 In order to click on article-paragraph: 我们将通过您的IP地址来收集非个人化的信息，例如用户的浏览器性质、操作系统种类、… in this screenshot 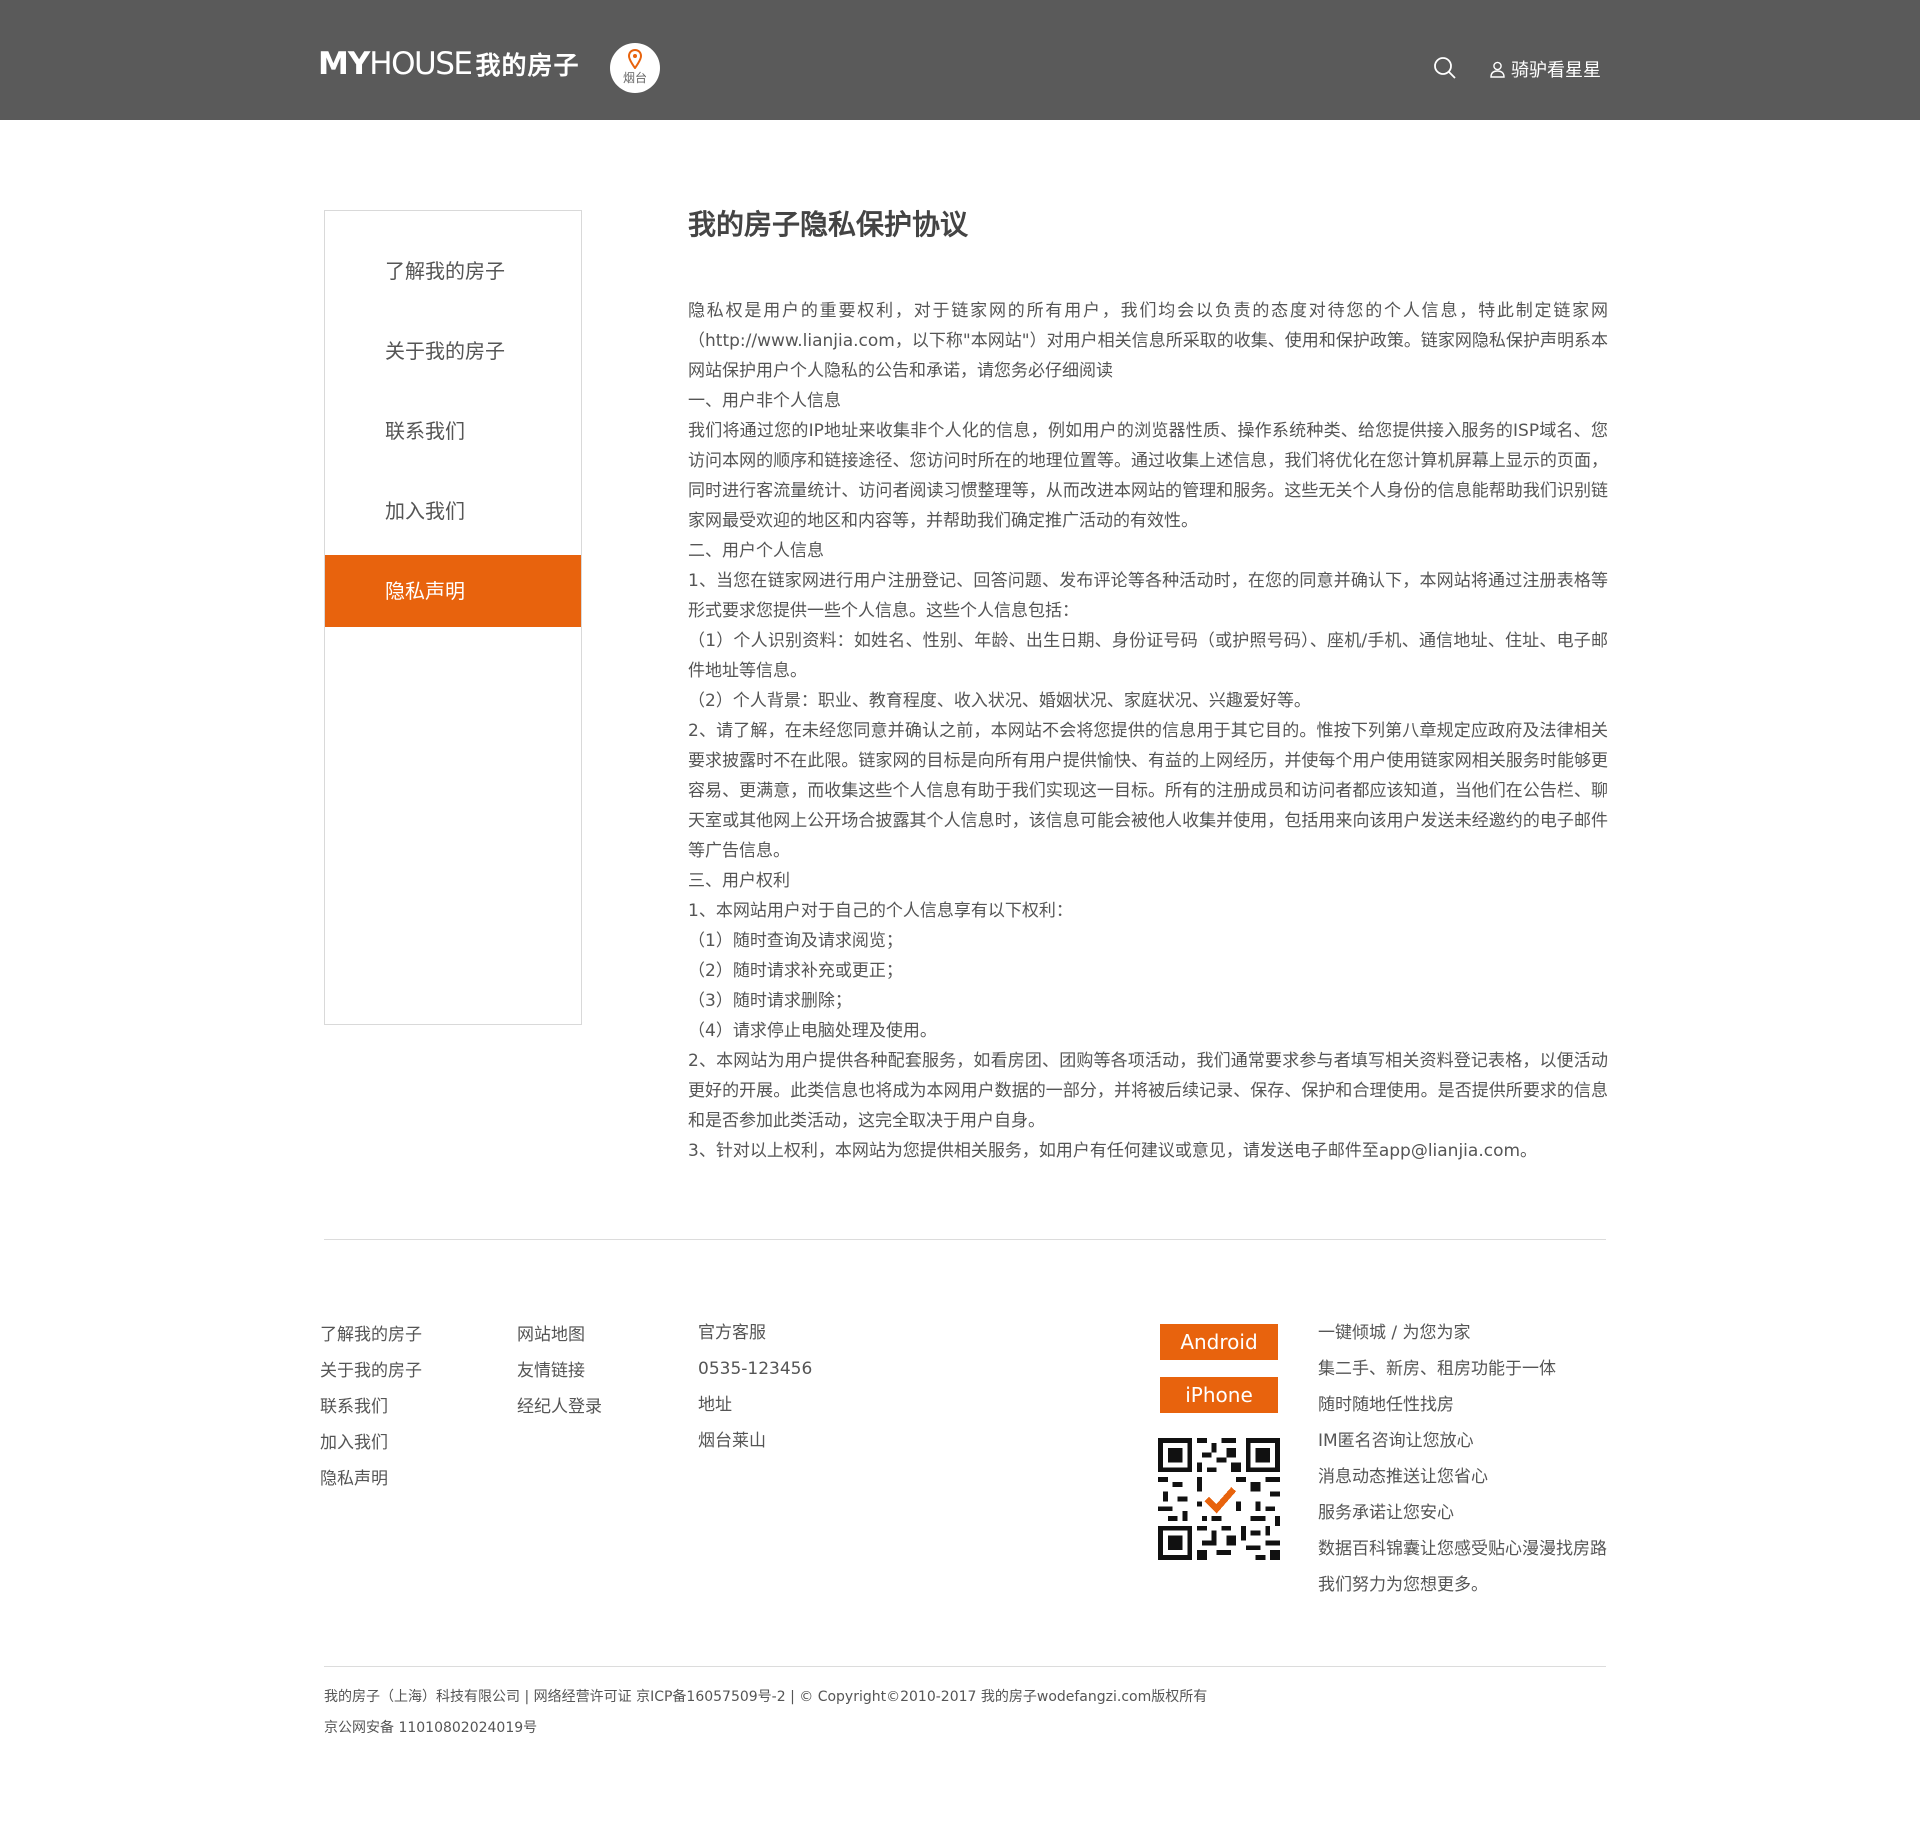, I will do `click(1148, 476)`.